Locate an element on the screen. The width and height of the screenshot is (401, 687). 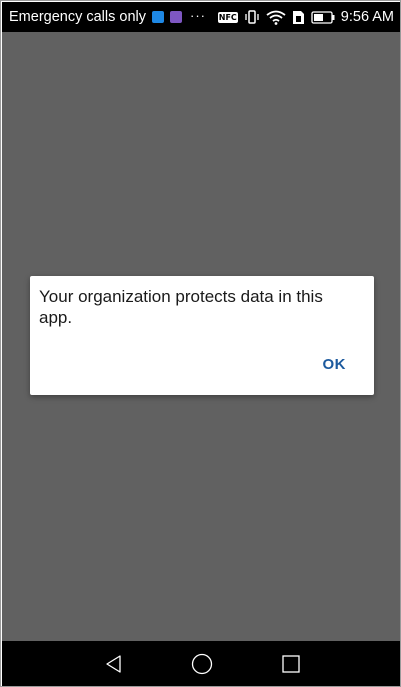
ok-button: OK is located at coordinates (335, 364).